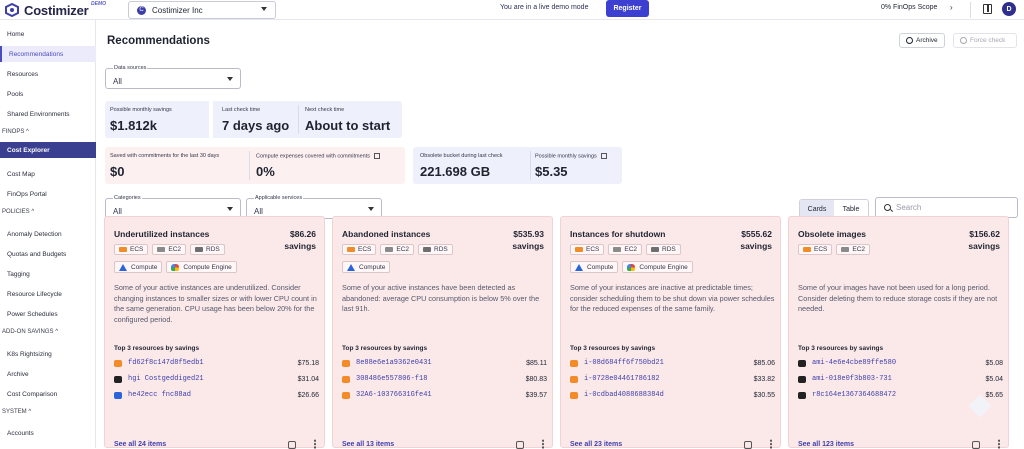 This screenshot has height=449, width=1024. Describe the element at coordinates (48, 374) in the screenshot. I see `sidebar-item: Archive` at that location.